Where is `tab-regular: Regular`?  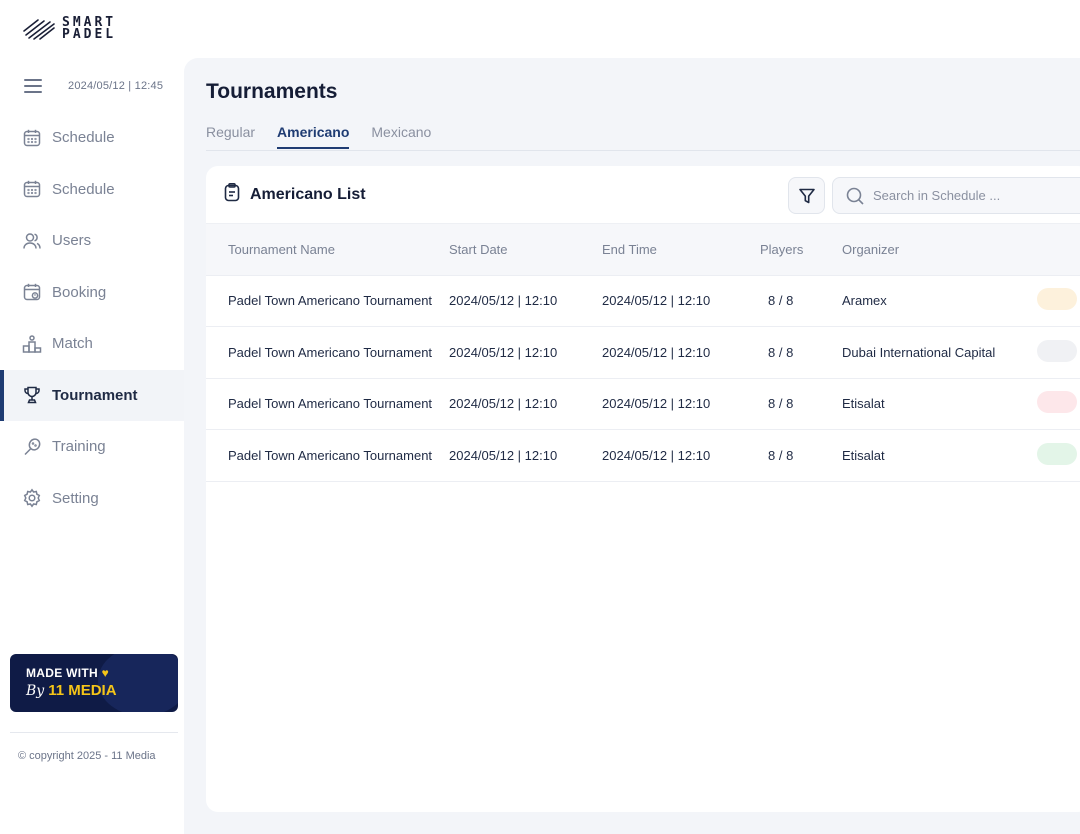 tab-regular: Regular is located at coordinates (230, 136).